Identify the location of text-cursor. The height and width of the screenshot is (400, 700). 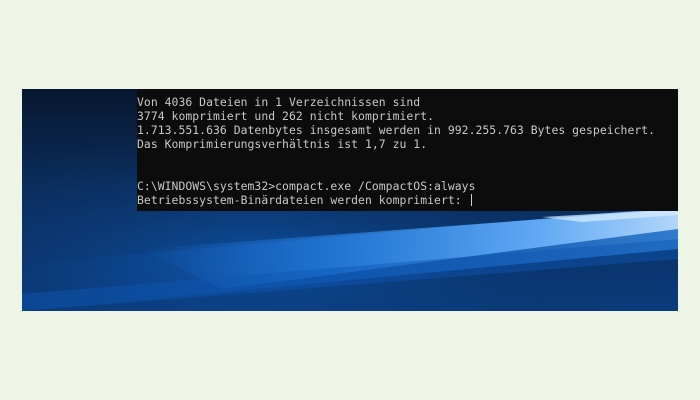
(471, 200).